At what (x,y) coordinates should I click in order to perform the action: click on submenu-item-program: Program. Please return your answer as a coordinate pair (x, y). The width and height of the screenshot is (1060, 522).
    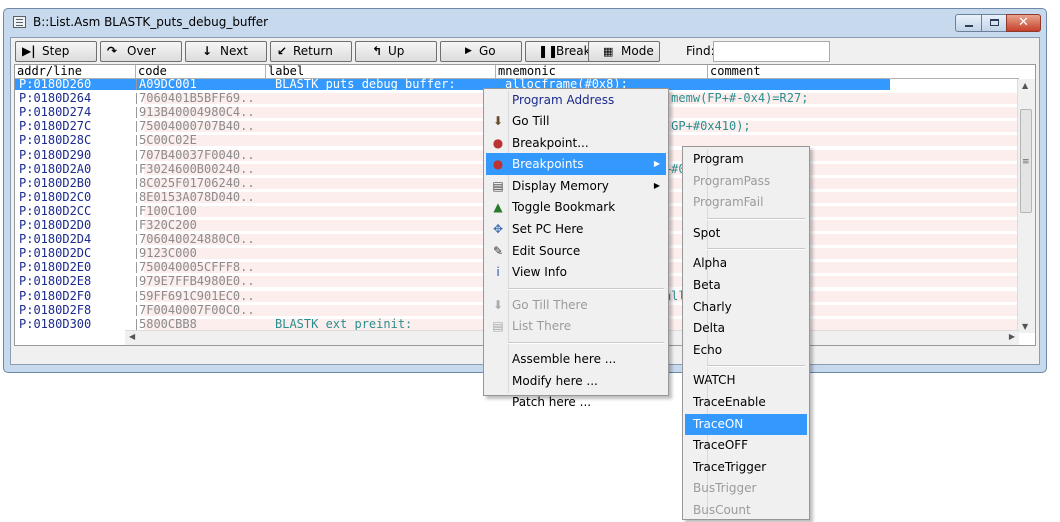
    Looking at the image, I should click on (746, 160).